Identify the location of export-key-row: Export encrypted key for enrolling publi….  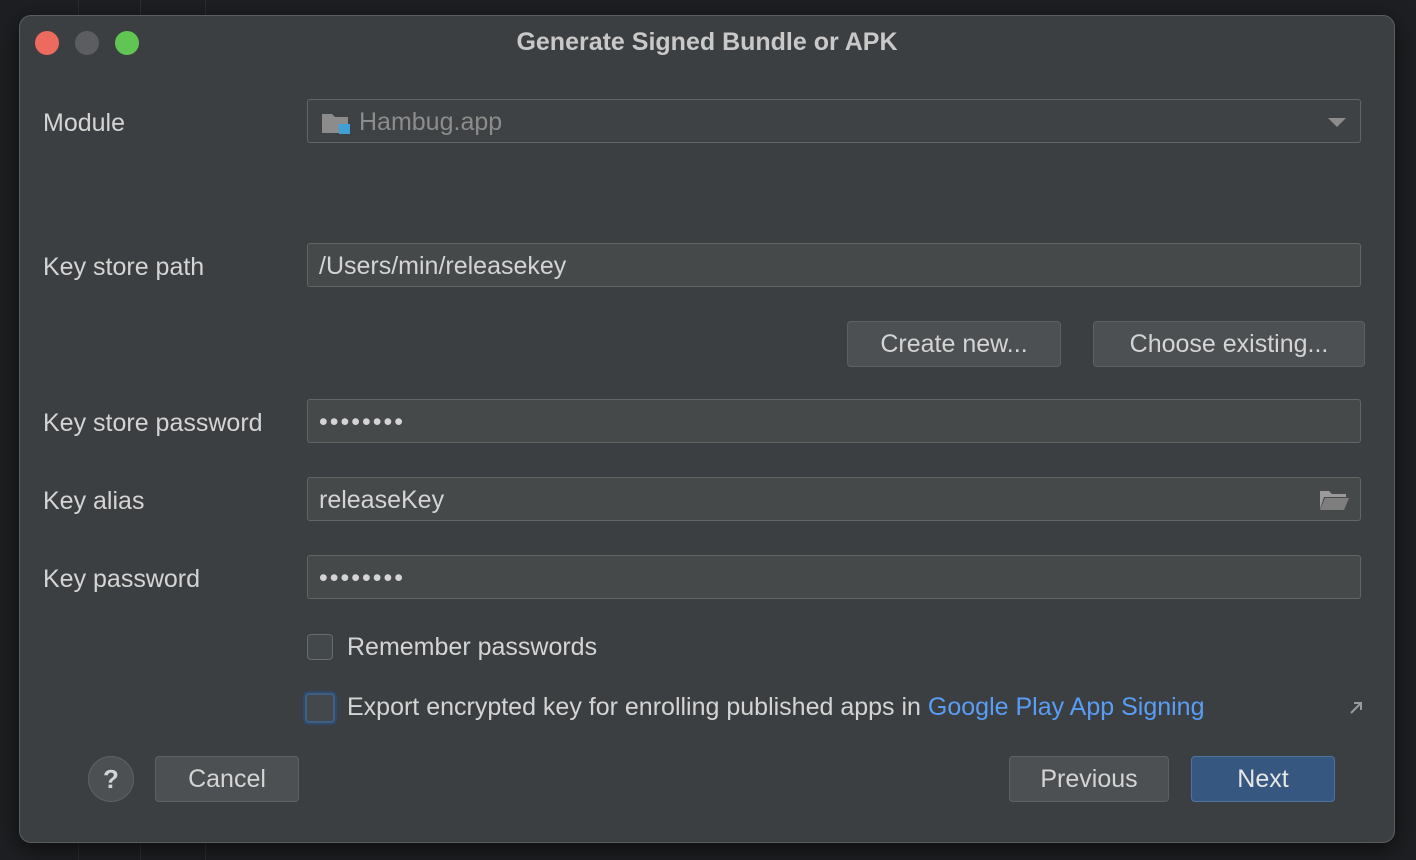
(776, 707).